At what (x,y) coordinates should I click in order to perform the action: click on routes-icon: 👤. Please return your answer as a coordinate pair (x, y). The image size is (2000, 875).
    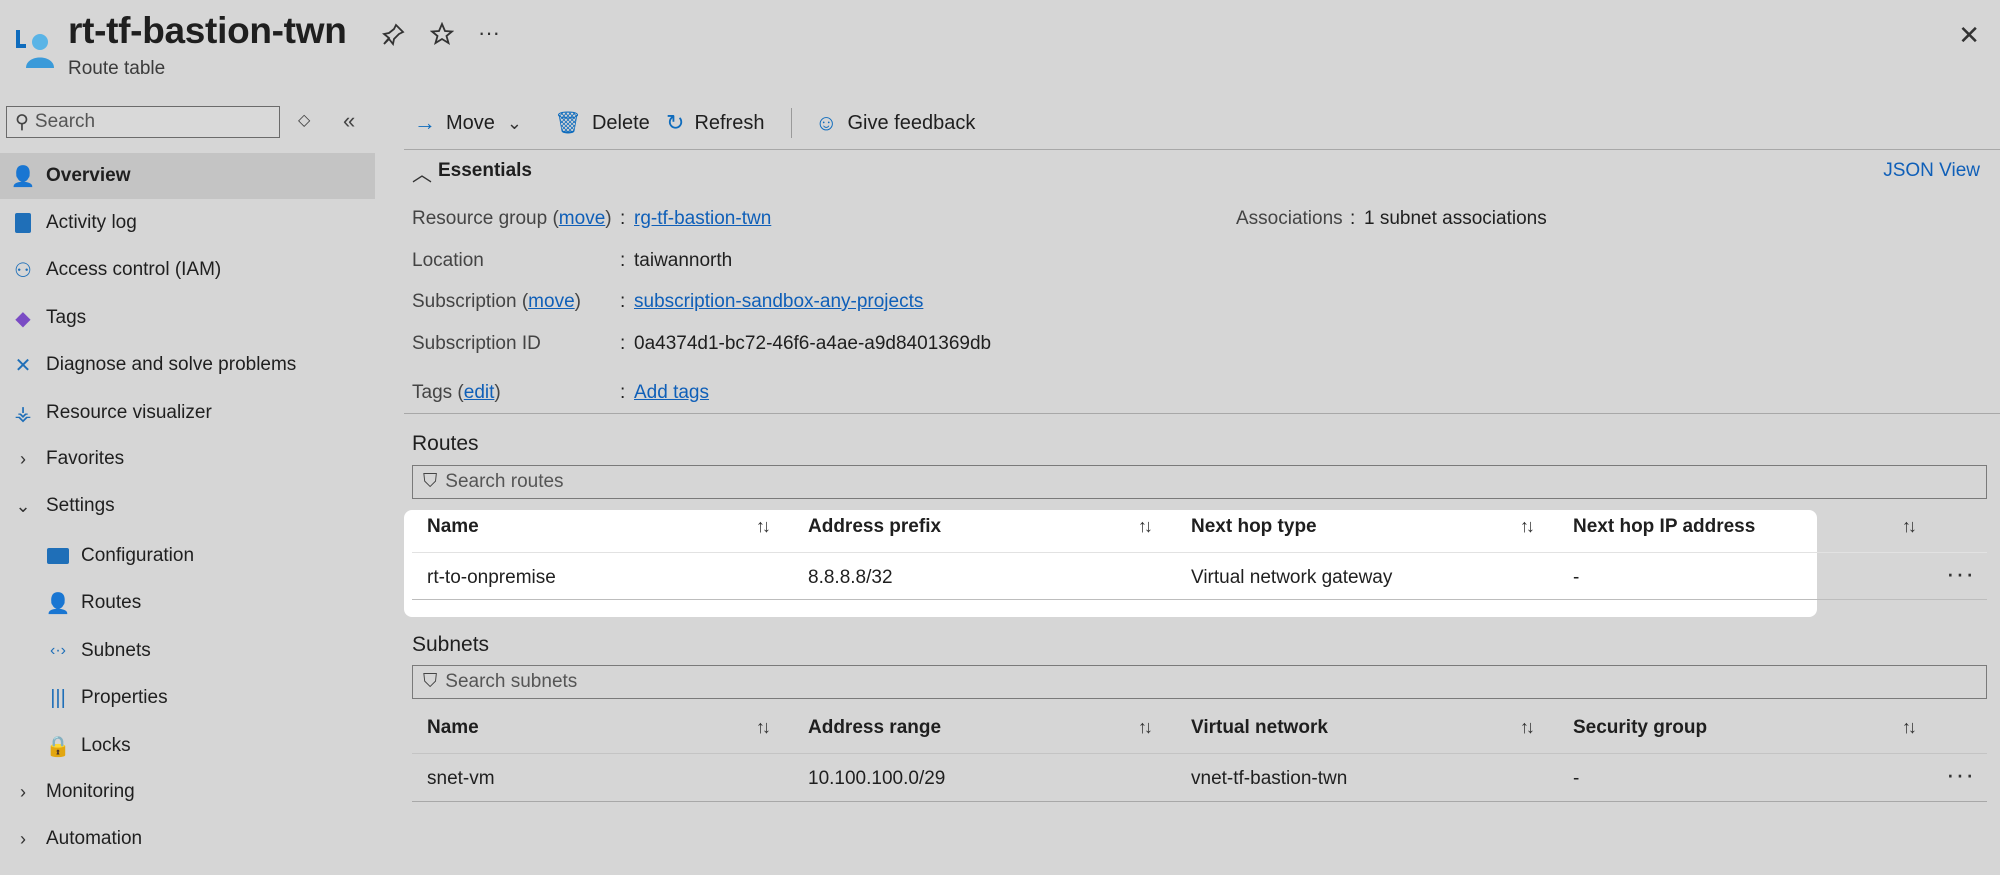
    Looking at the image, I should click on (58, 603).